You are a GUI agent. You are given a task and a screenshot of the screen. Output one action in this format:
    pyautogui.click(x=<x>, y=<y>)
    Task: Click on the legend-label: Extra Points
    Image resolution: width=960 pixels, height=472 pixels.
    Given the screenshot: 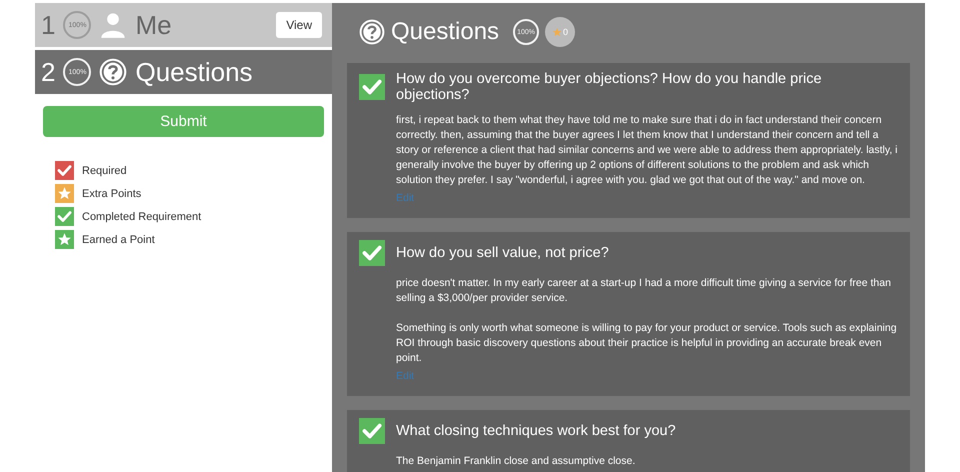 What is the action you would take?
    pyautogui.click(x=112, y=194)
    